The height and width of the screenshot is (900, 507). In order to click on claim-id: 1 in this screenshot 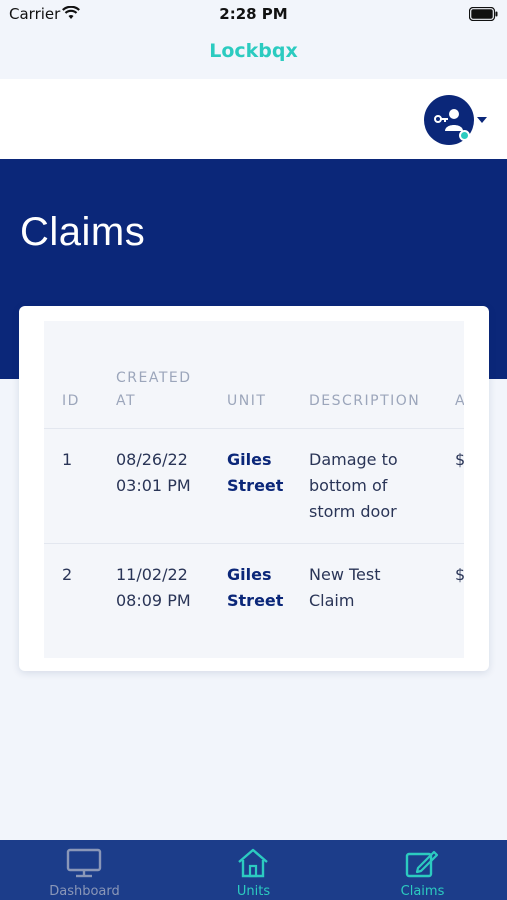, I will do `click(67, 459)`.